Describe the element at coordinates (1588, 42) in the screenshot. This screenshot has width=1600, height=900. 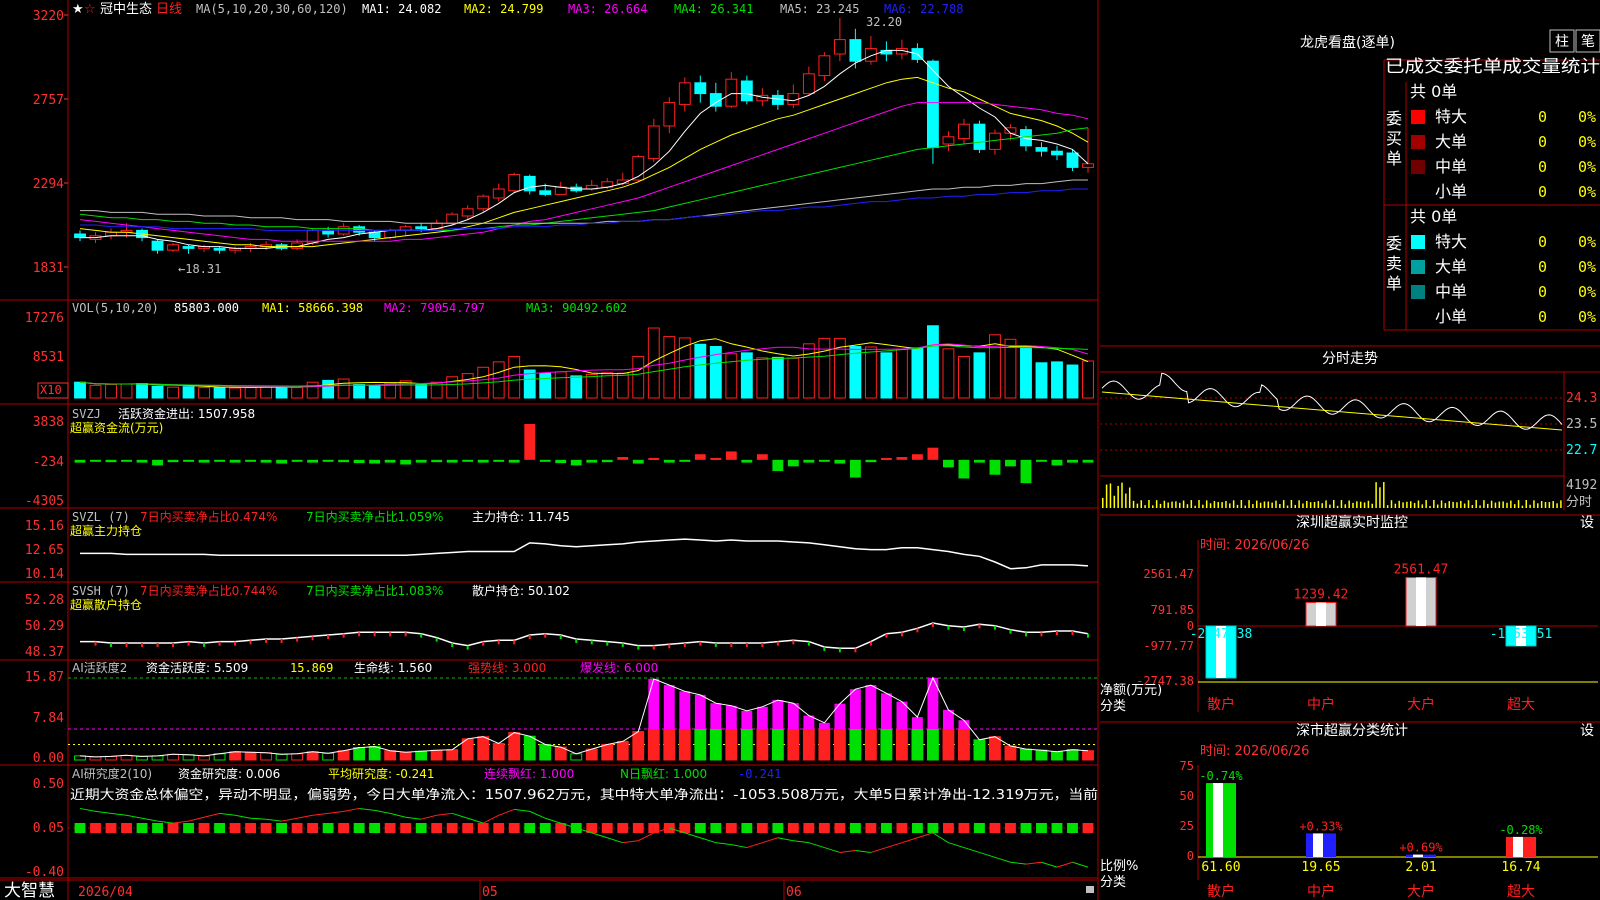
I see `tick-mode-button: 笔` at that location.